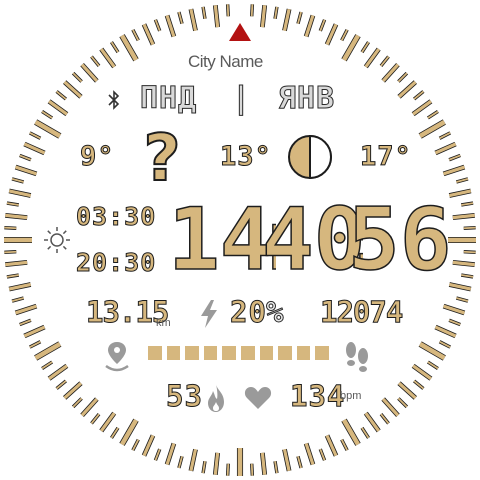 The height and width of the screenshot is (480, 480). Describe the element at coordinates (306, 98) in the screenshot. I see `month: ЯНВ` at that location.